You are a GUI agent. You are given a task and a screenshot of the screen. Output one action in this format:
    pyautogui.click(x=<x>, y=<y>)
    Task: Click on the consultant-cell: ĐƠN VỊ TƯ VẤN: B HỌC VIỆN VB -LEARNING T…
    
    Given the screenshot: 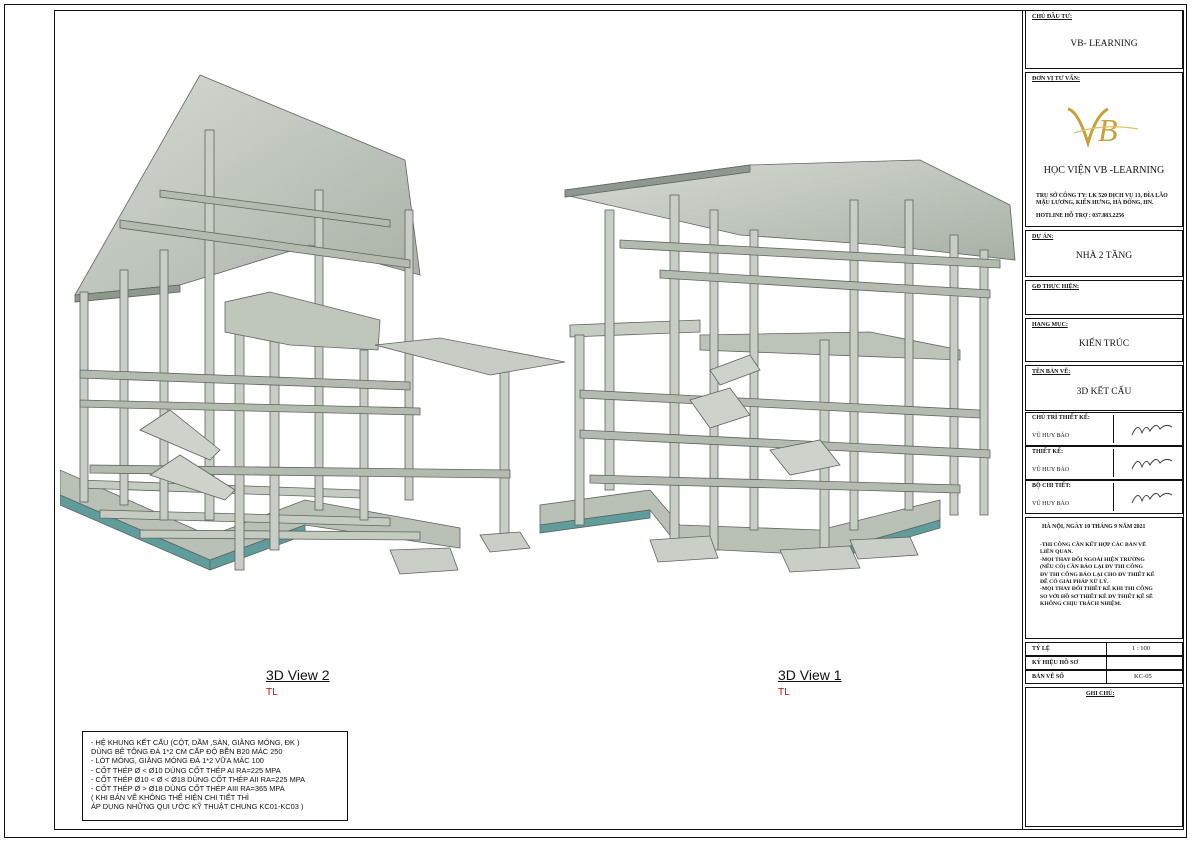 What is the action you would take?
    pyautogui.click(x=1104, y=149)
    